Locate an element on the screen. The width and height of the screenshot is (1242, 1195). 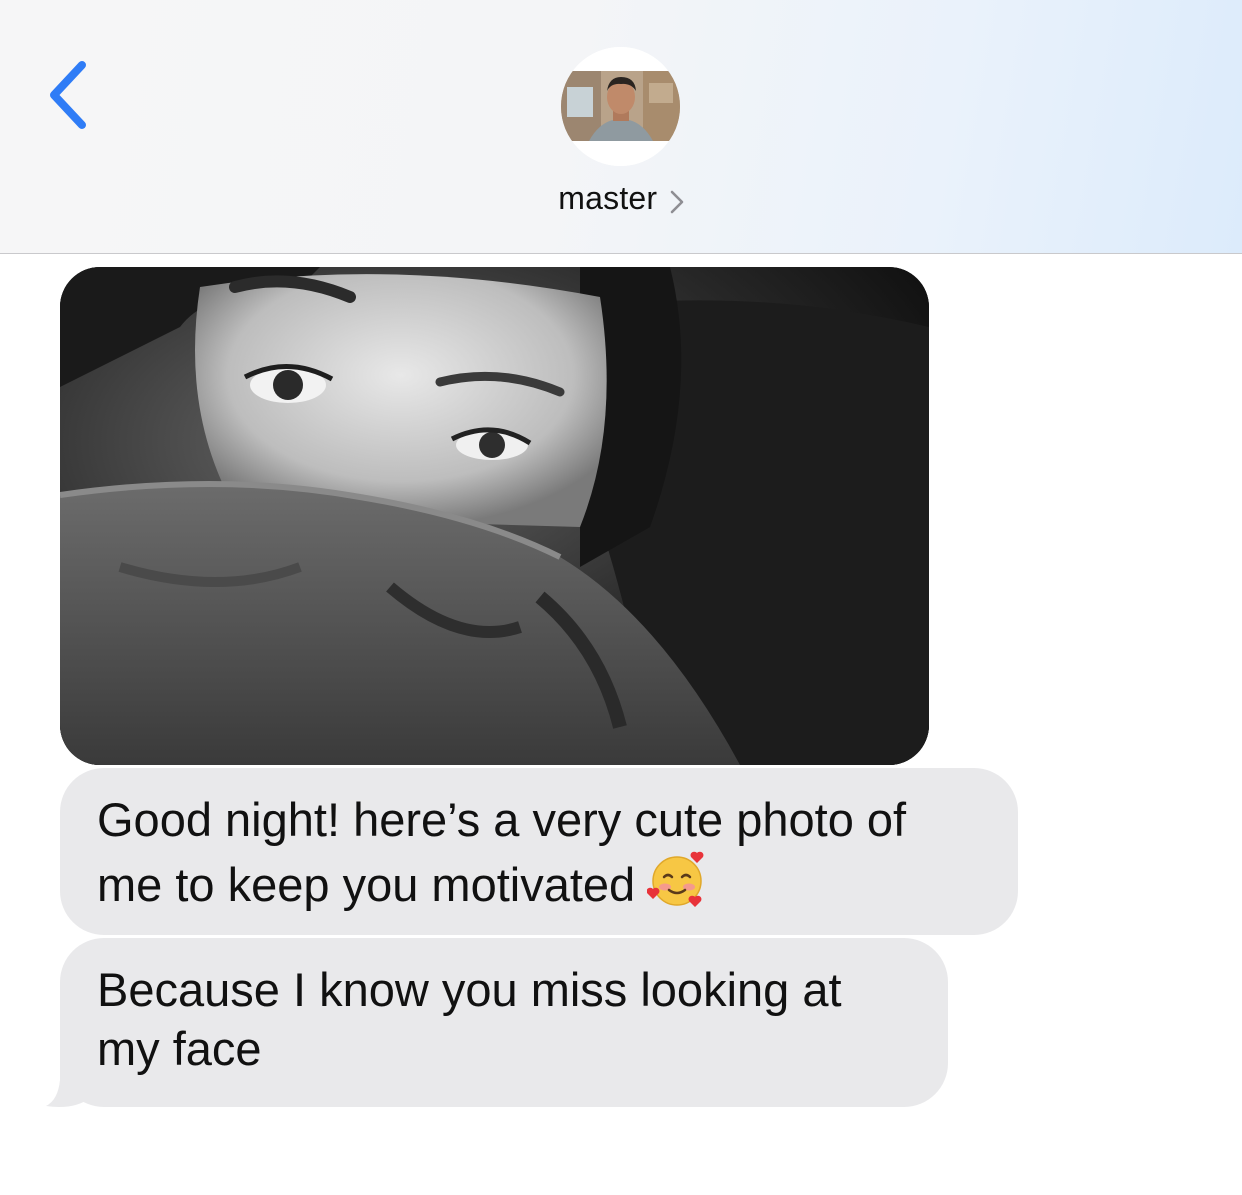
chevron-left-icon is located at coordinates (68, 95).